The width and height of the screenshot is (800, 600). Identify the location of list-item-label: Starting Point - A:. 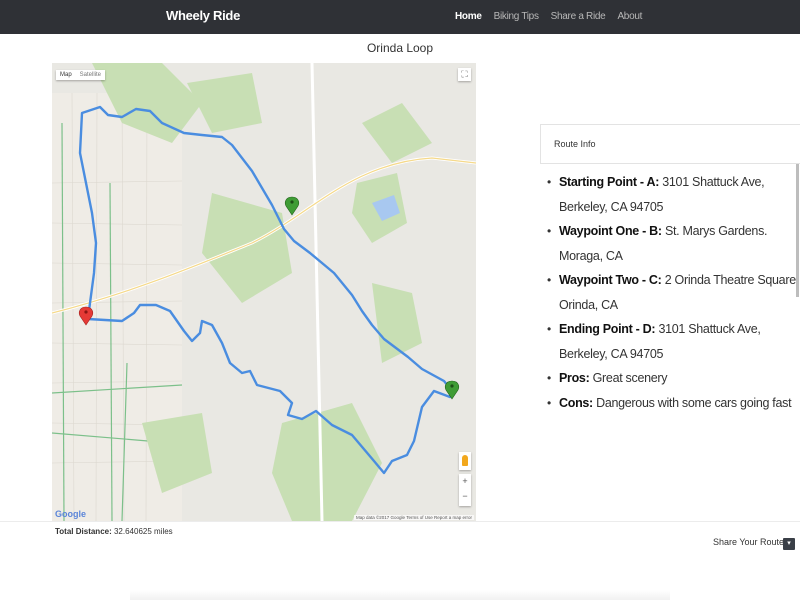
(609, 182).